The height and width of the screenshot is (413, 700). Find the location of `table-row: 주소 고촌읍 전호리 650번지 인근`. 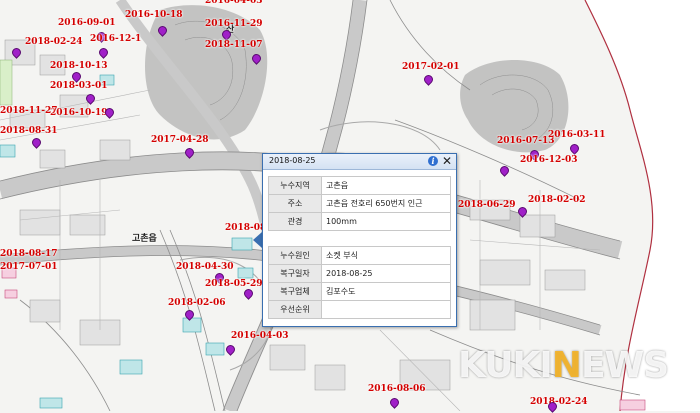

table-row: 주소 고촌읍 전호리 650번지 인근 is located at coordinates (359, 203).